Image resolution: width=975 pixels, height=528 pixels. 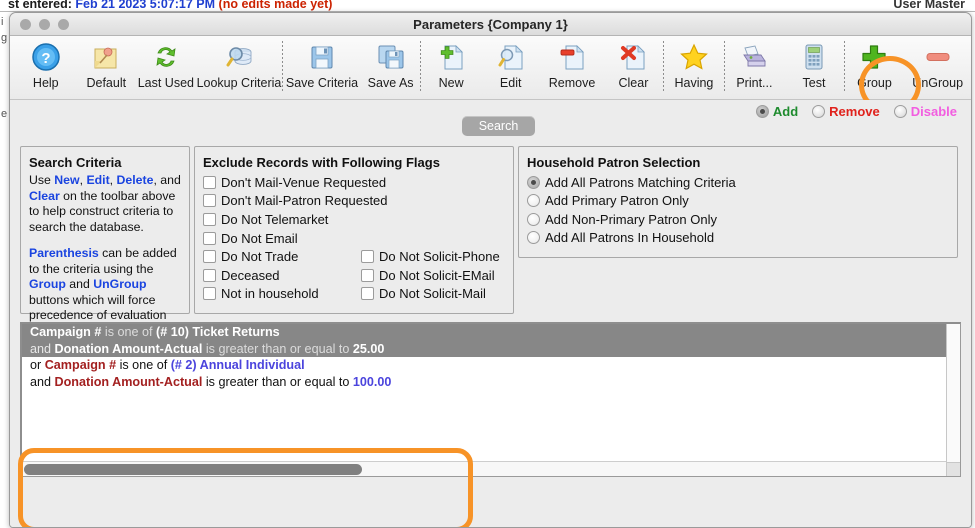 I want to click on toolbar-label-having: Having, so click(x=694, y=83).